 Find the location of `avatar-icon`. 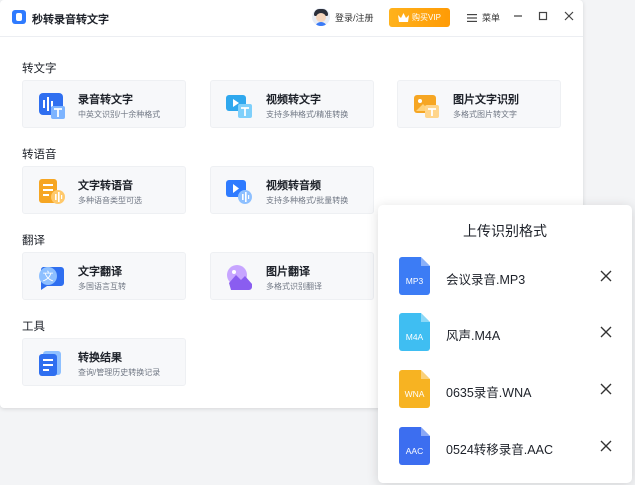

avatar-icon is located at coordinates (321, 17).